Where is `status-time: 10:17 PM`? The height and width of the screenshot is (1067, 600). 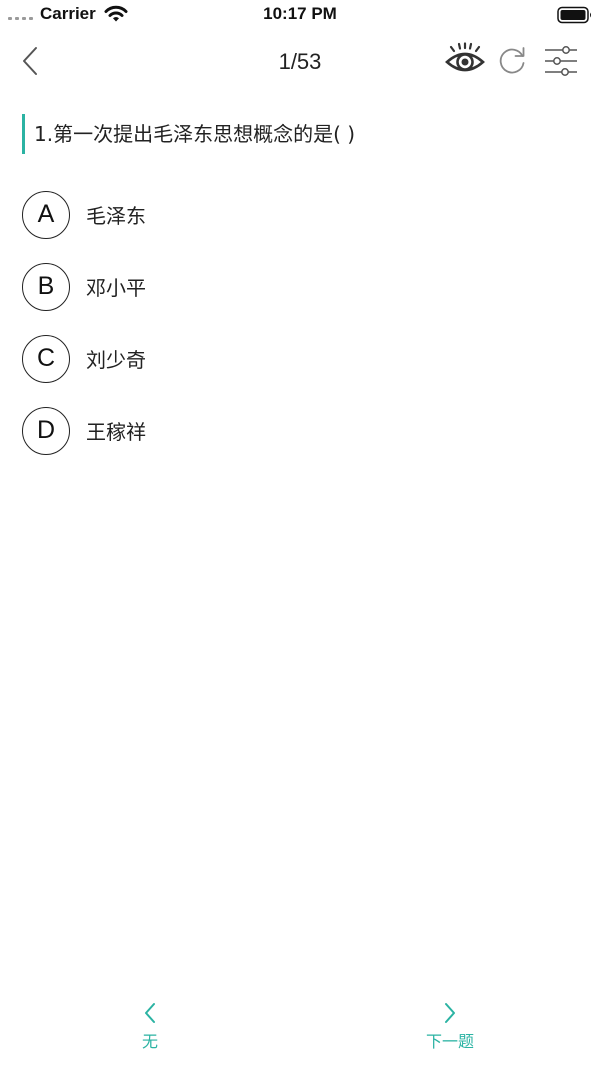
status-time: 10:17 PM is located at coordinates (300, 13).